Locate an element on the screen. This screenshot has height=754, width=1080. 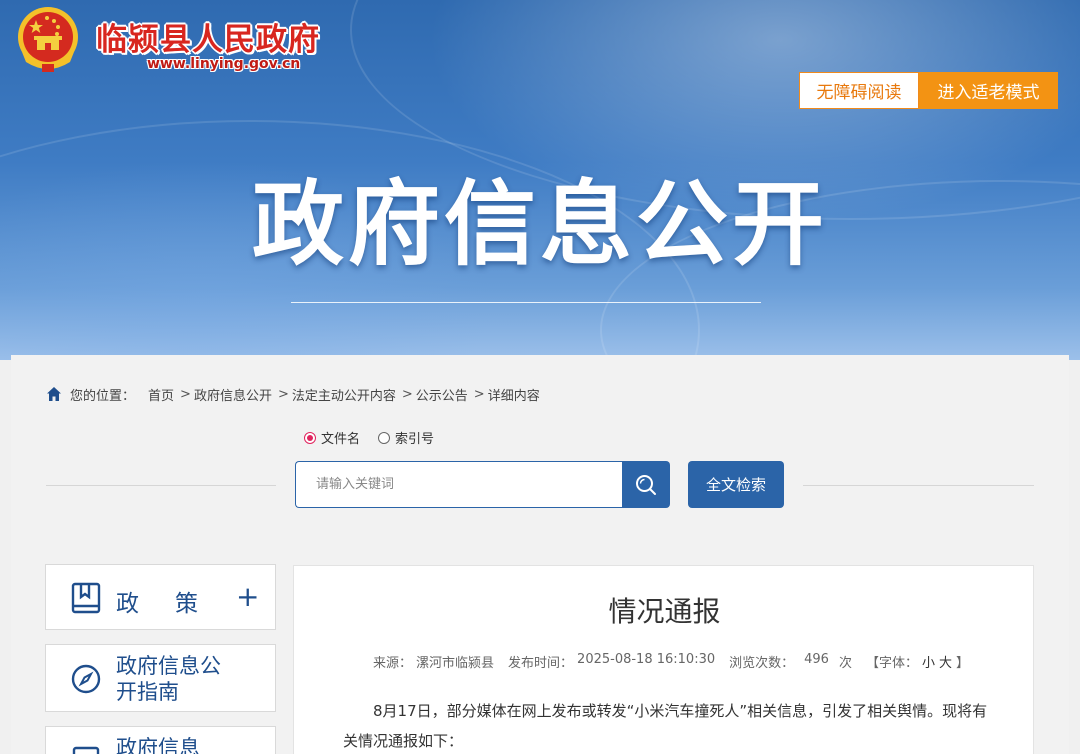
search-button is located at coordinates (646, 484).